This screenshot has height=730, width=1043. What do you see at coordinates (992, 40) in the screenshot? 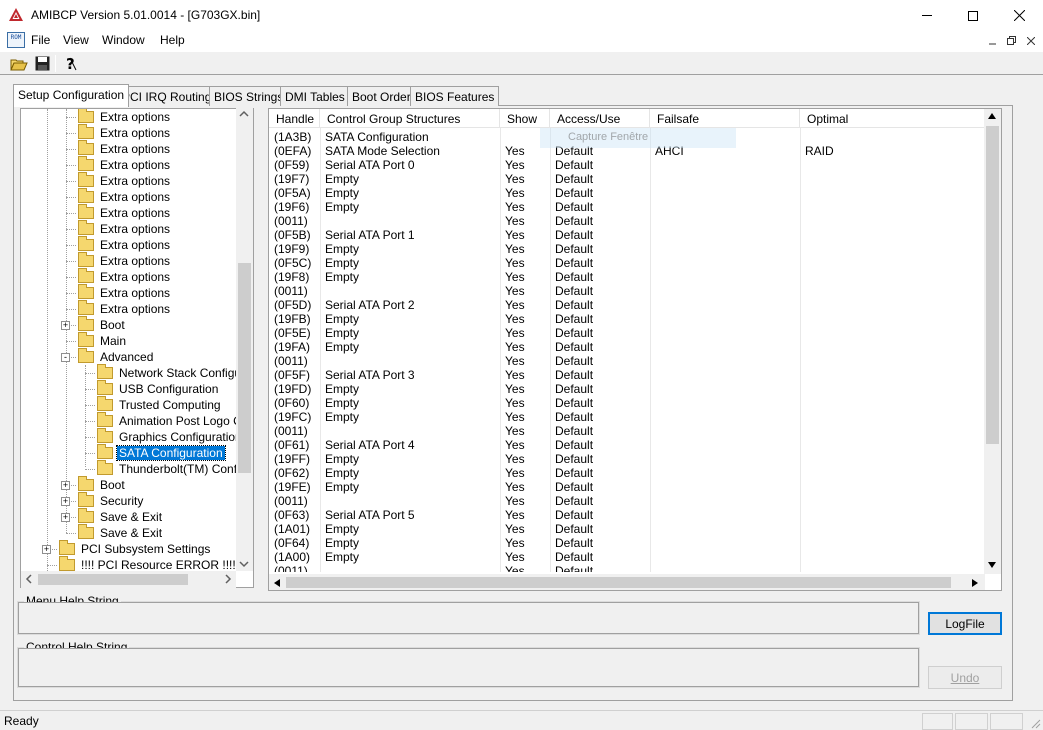
I see `mdi-minimize-button` at bounding box center [992, 40].